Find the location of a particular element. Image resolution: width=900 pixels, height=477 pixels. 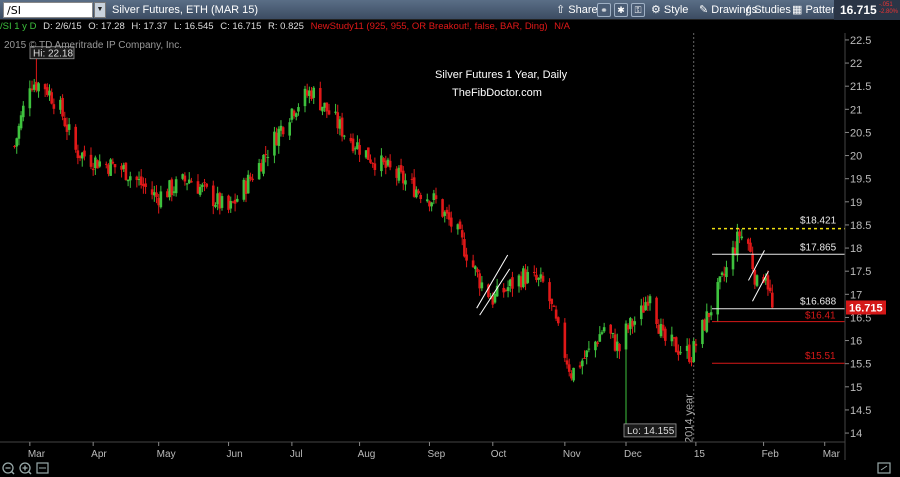

share-button: ⇧ Share is located at coordinates (577, 10).